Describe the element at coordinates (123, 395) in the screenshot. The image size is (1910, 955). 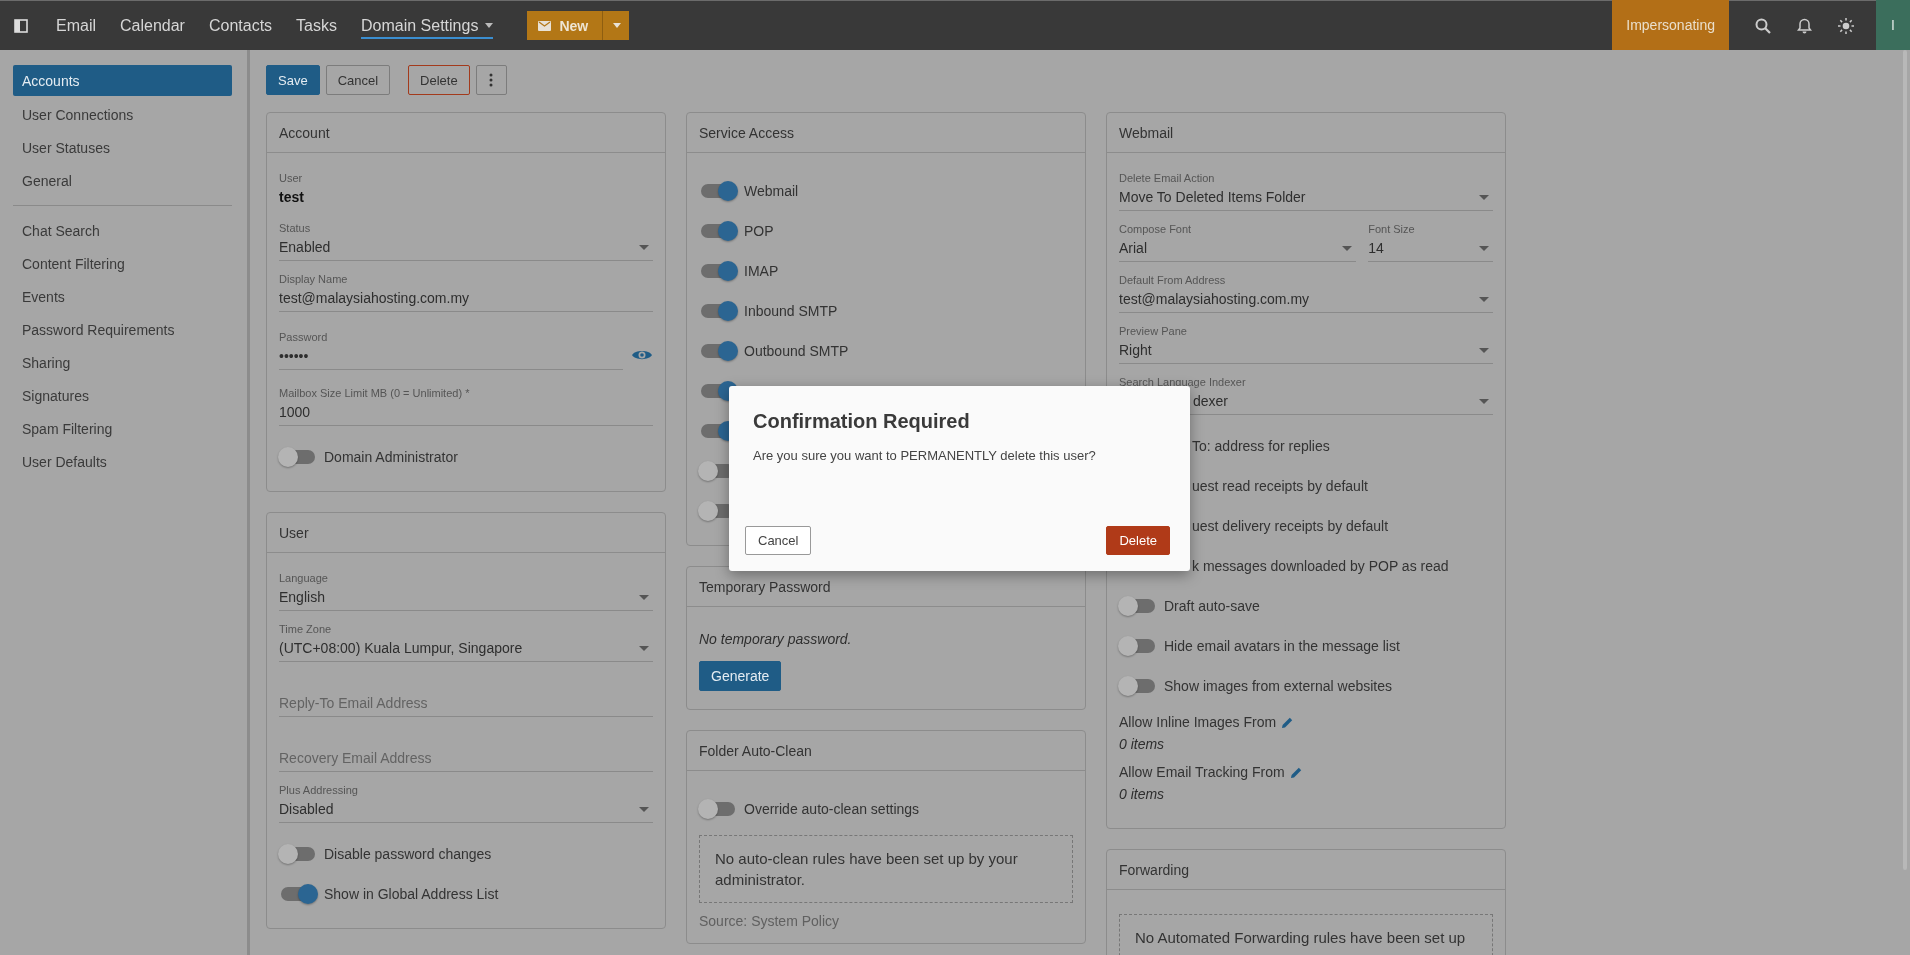
I see `sidebar-item: Signatures` at that location.